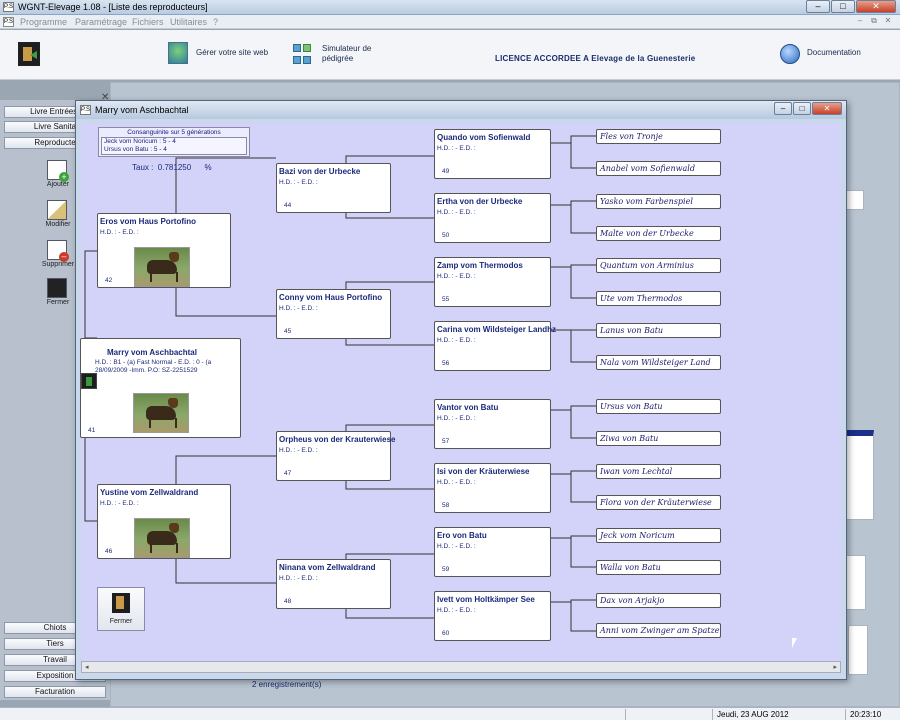  Describe the element at coordinates (658, 136) in the screenshot. I see `gen4-card: Fles von Tronje` at that location.